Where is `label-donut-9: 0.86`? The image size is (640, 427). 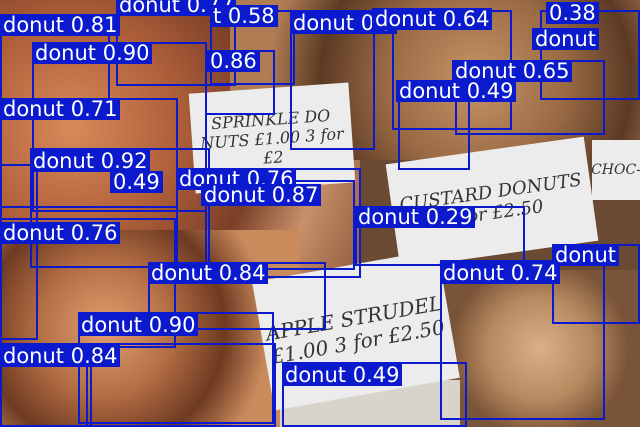 label-donut-9: 0.86 is located at coordinates (233, 61).